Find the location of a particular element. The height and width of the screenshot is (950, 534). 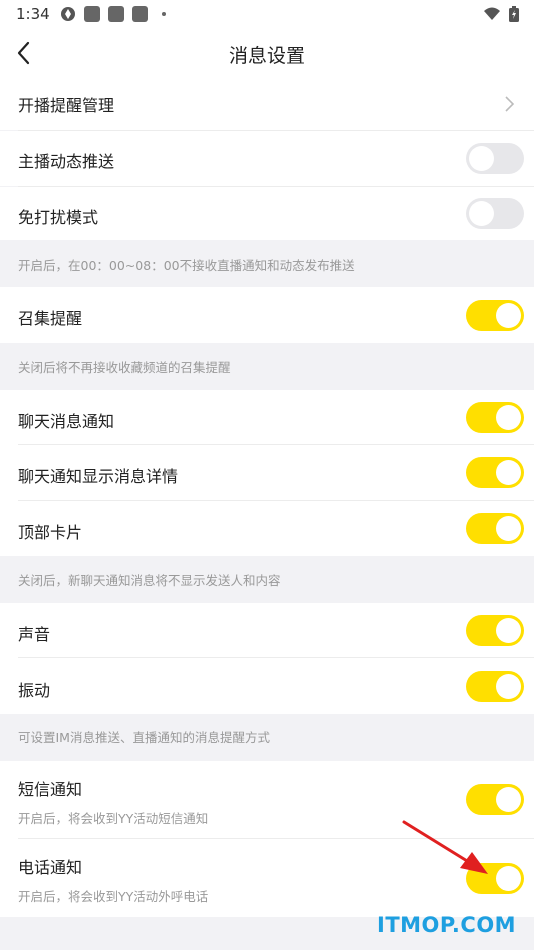

dnd-note: 开启后，在00：00~08：00不接收直播通知和动态发布推送 is located at coordinates (267, 263).